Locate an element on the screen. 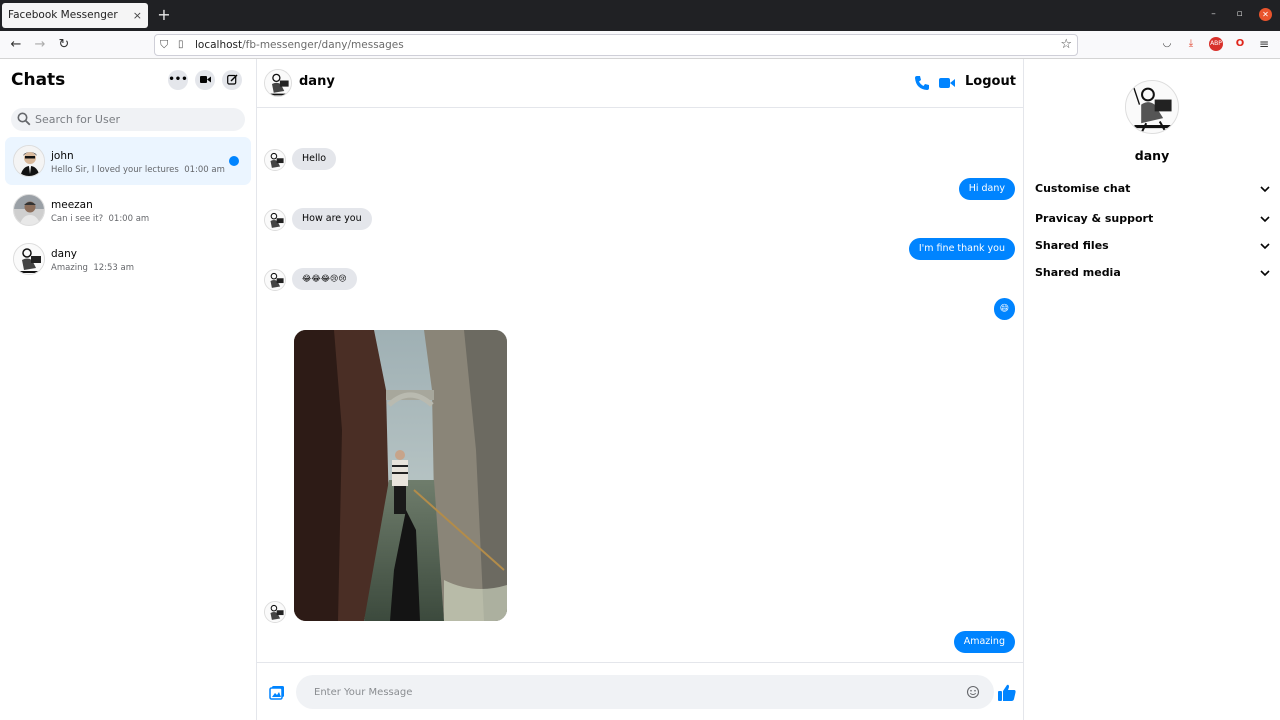 The width and height of the screenshot is (1280, 720). url-path: /fb-messenger/dany/messages is located at coordinates (323, 45).